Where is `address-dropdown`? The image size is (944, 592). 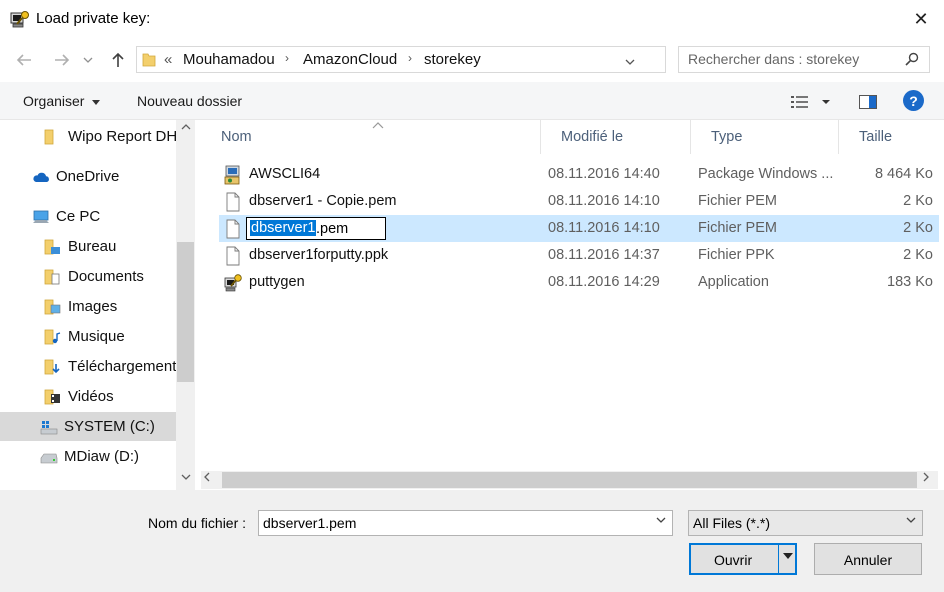 address-dropdown is located at coordinates (630, 61).